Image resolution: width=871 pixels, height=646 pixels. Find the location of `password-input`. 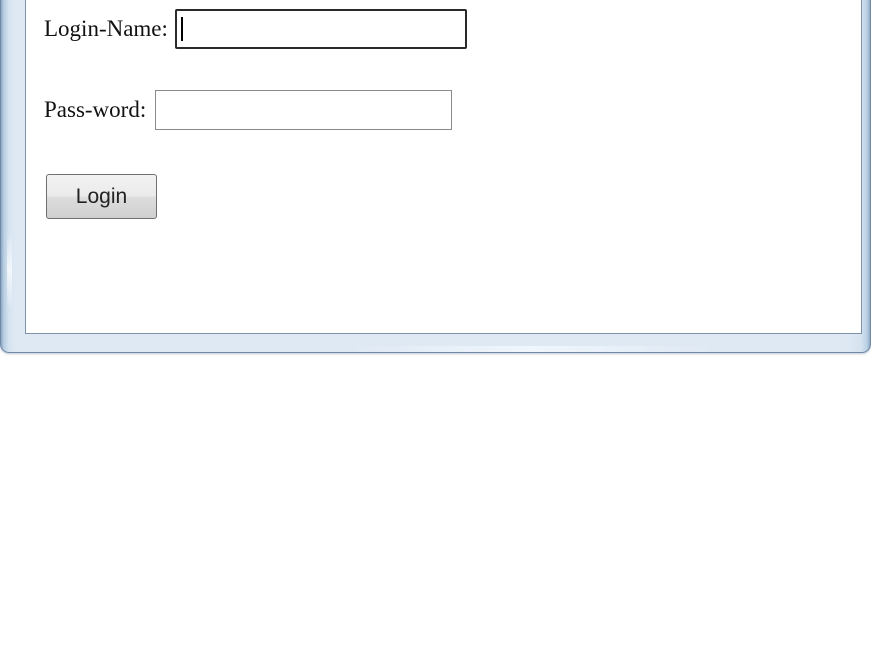

password-input is located at coordinates (304, 110).